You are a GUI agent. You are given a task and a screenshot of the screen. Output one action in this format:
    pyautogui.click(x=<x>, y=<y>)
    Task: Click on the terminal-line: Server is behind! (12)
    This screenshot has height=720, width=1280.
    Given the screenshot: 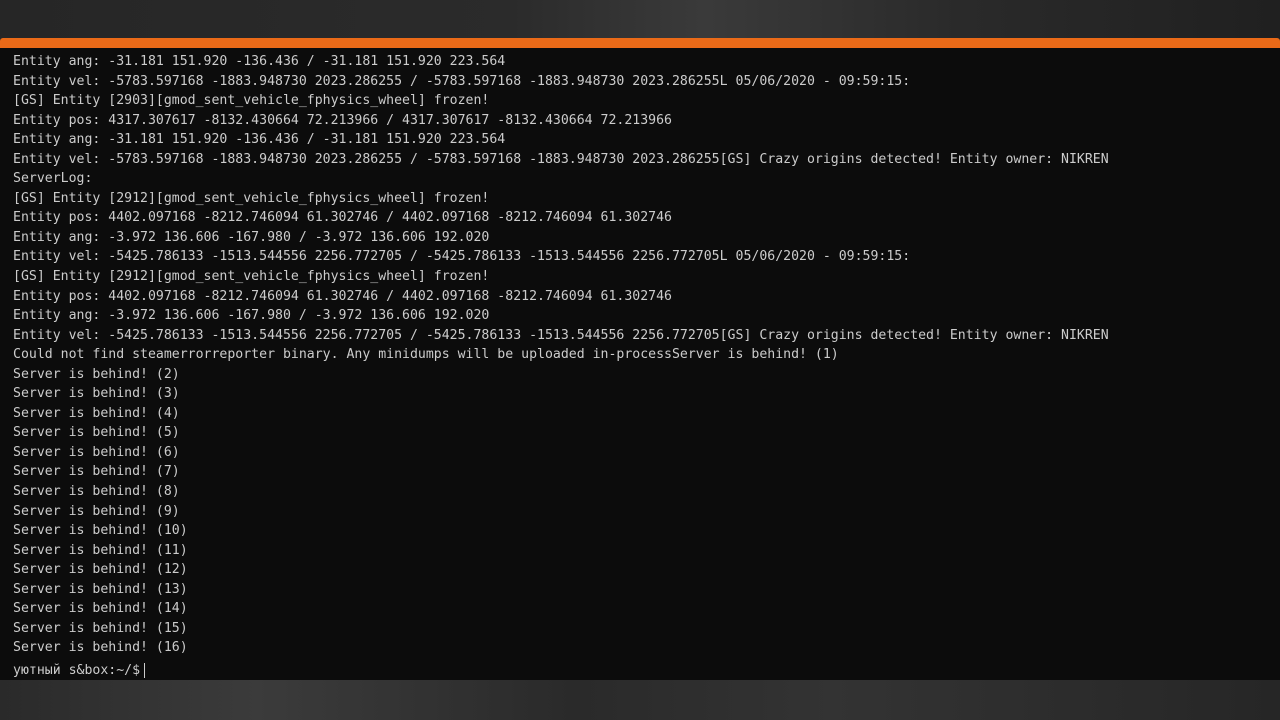 What is the action you would take?
    pyautogui.click(x=100, y=570)
    